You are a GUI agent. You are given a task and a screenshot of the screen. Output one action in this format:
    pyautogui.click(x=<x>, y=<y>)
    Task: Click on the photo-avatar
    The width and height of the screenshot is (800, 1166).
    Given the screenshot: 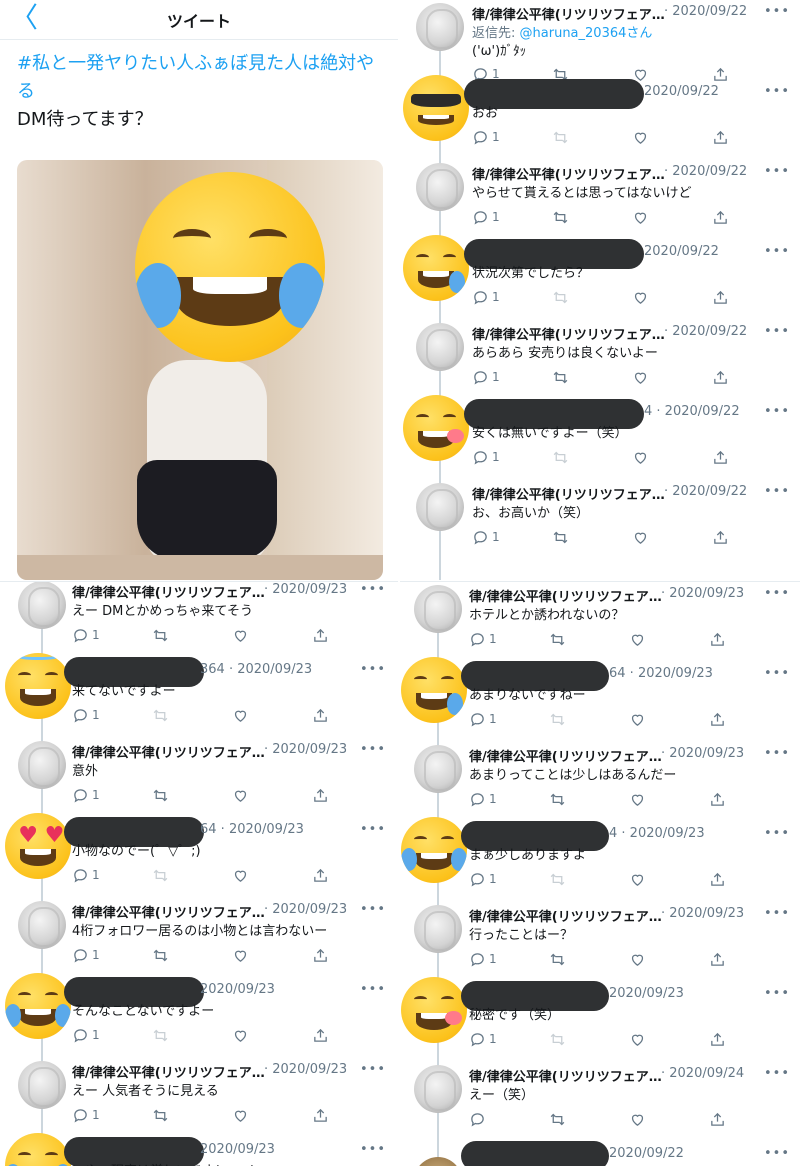 What is the action you would take?
    pyautogui.click(x=438, y=1161)
    